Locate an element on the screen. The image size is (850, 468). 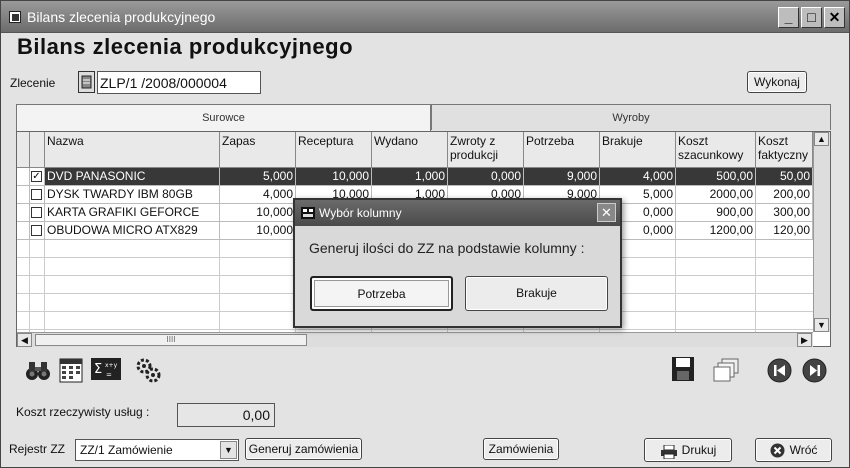
printer-icon is located at coordinates (669, 452).